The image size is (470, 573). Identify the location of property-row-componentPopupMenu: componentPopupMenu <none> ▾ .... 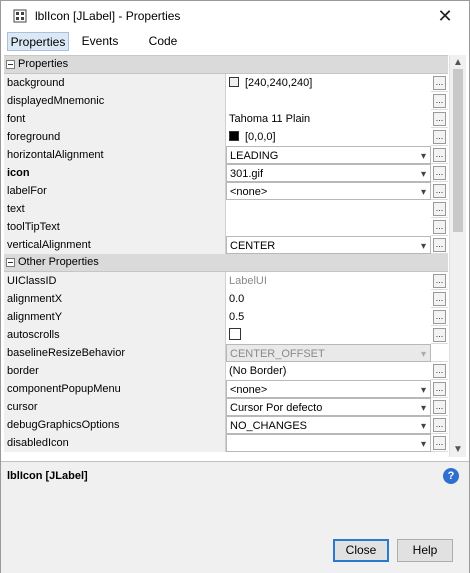
(226, 389).